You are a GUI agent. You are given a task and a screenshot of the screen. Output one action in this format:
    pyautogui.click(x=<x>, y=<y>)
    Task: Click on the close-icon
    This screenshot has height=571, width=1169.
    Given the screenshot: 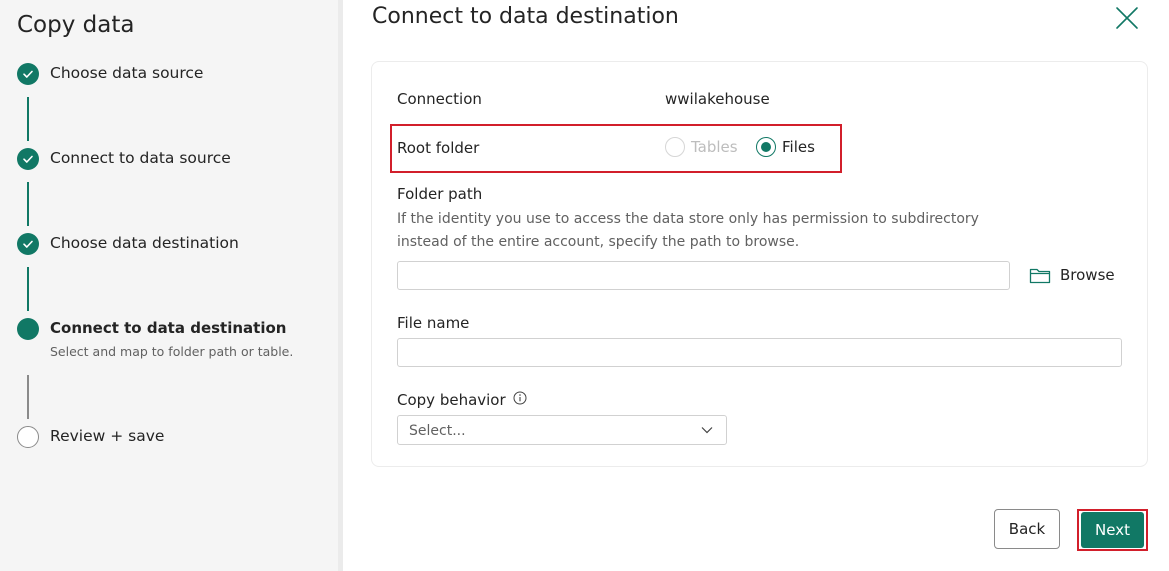 What is the action you would take?
    pyautogui.click(x=1127, y=18)
    